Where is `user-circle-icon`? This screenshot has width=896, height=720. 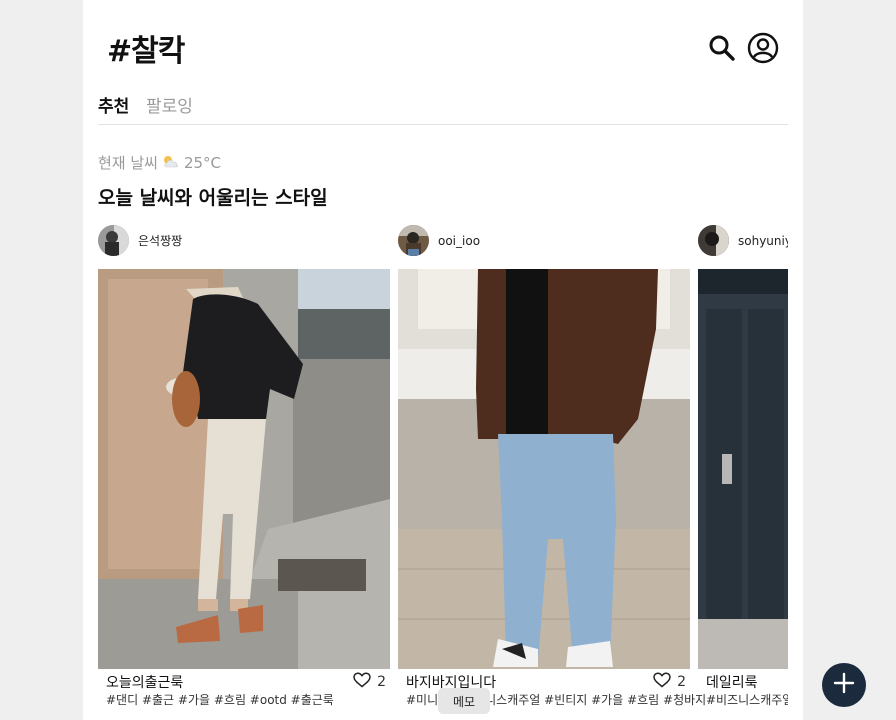 user-circle-icon is located at coordinates (763, 48).